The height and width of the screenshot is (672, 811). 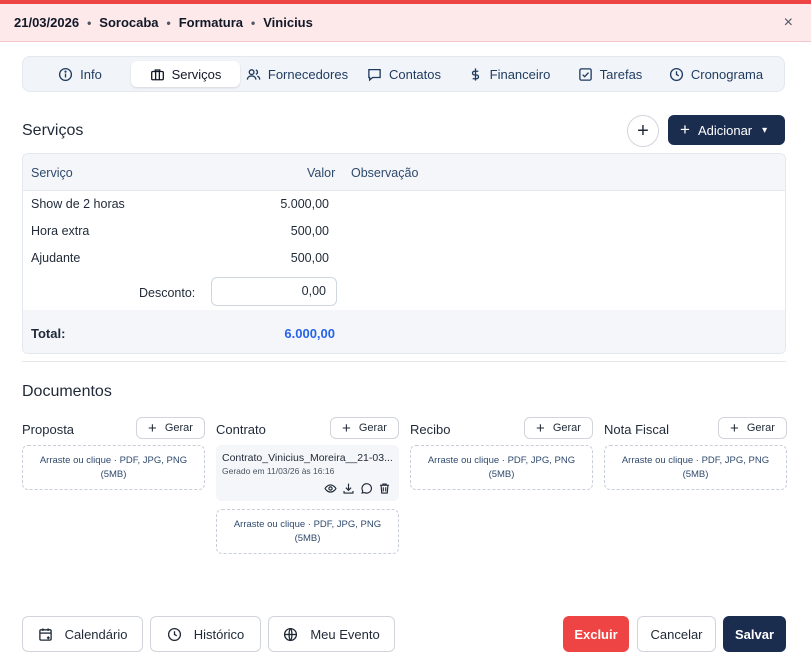 I want to click on tab-tarefas: Tarefas, so click(x=610, y=74).